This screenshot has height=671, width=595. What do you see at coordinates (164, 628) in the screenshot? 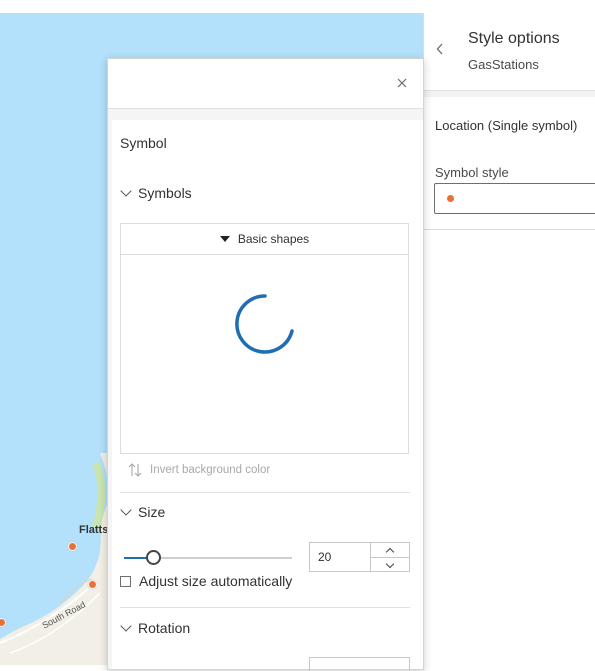
I see `rotation-section-label: Rotation` at bounding box center [164, 628].